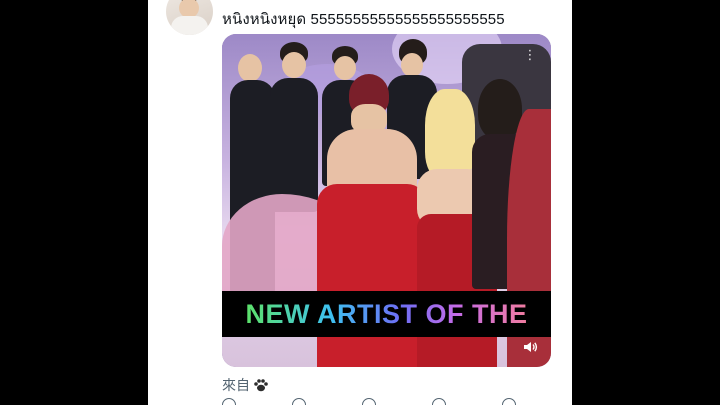 Image resolution: width=720 pixels, height=405 pixels. What do you see at coordinates (509, 401) in the screenshot?
I see `bookmark-icon` at bounding box center [509, 401].